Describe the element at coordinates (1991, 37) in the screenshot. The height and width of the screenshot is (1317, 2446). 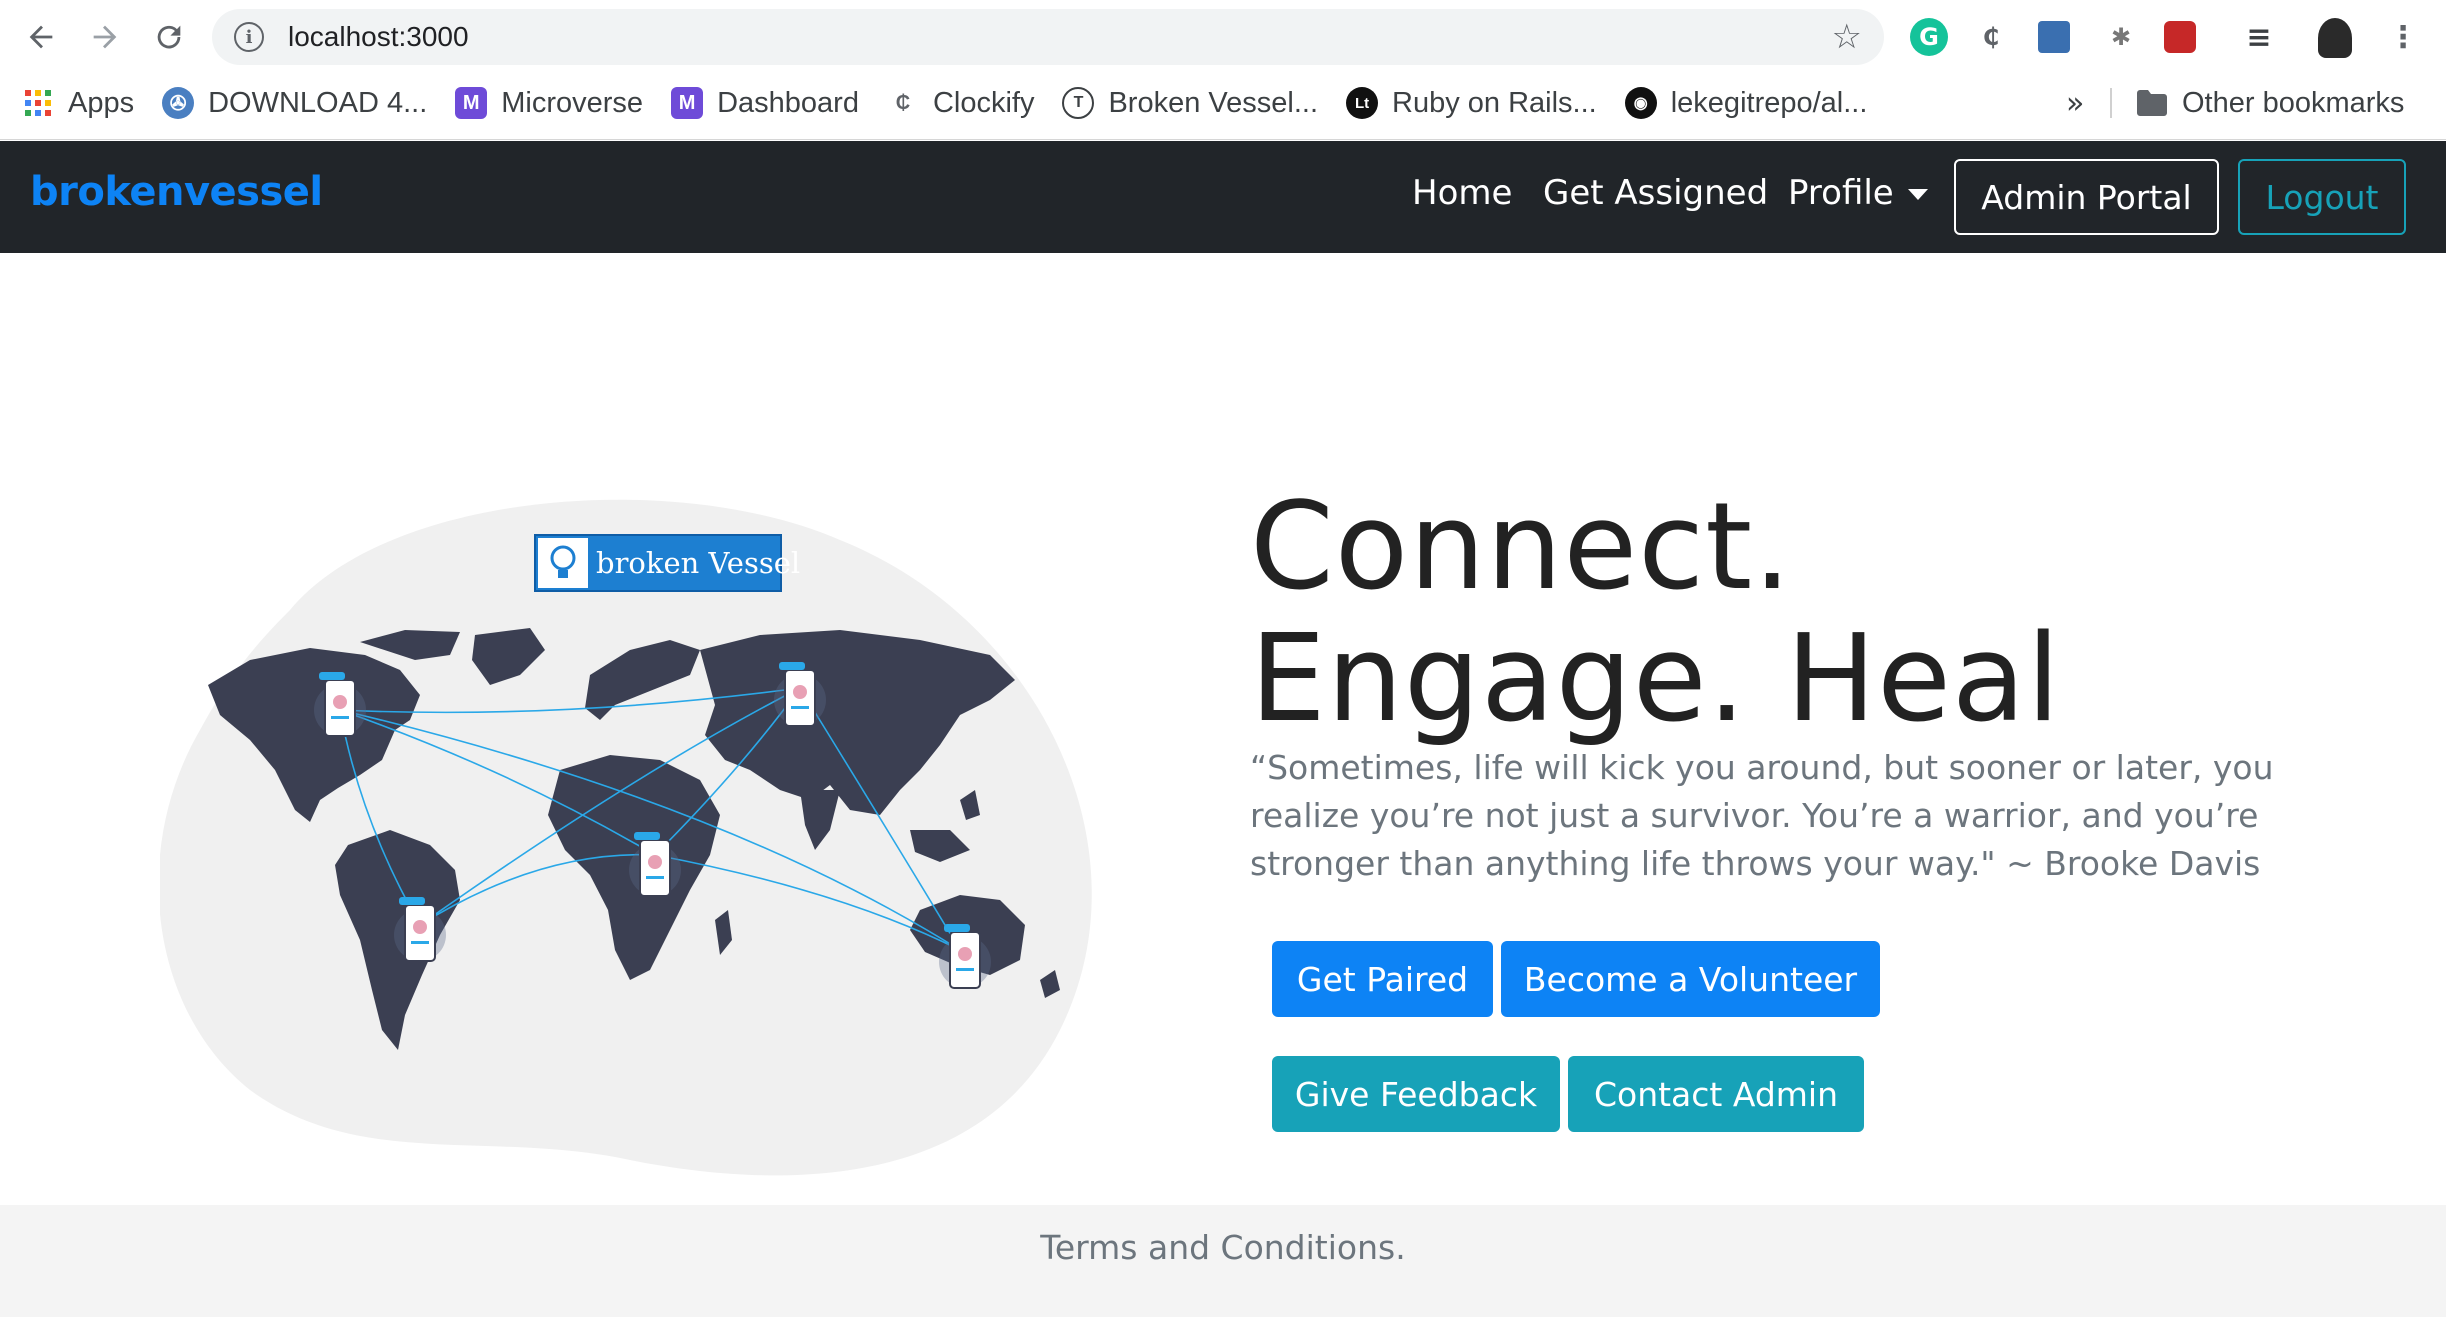
I see `clockify-extension-icon: ₵` at that location.